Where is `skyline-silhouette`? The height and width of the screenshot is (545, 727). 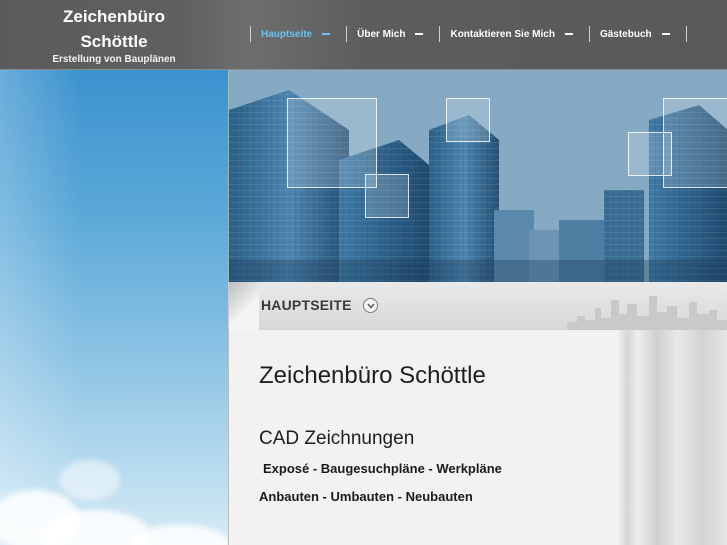 skyline-silhouette is located at coordinates (647, 313).